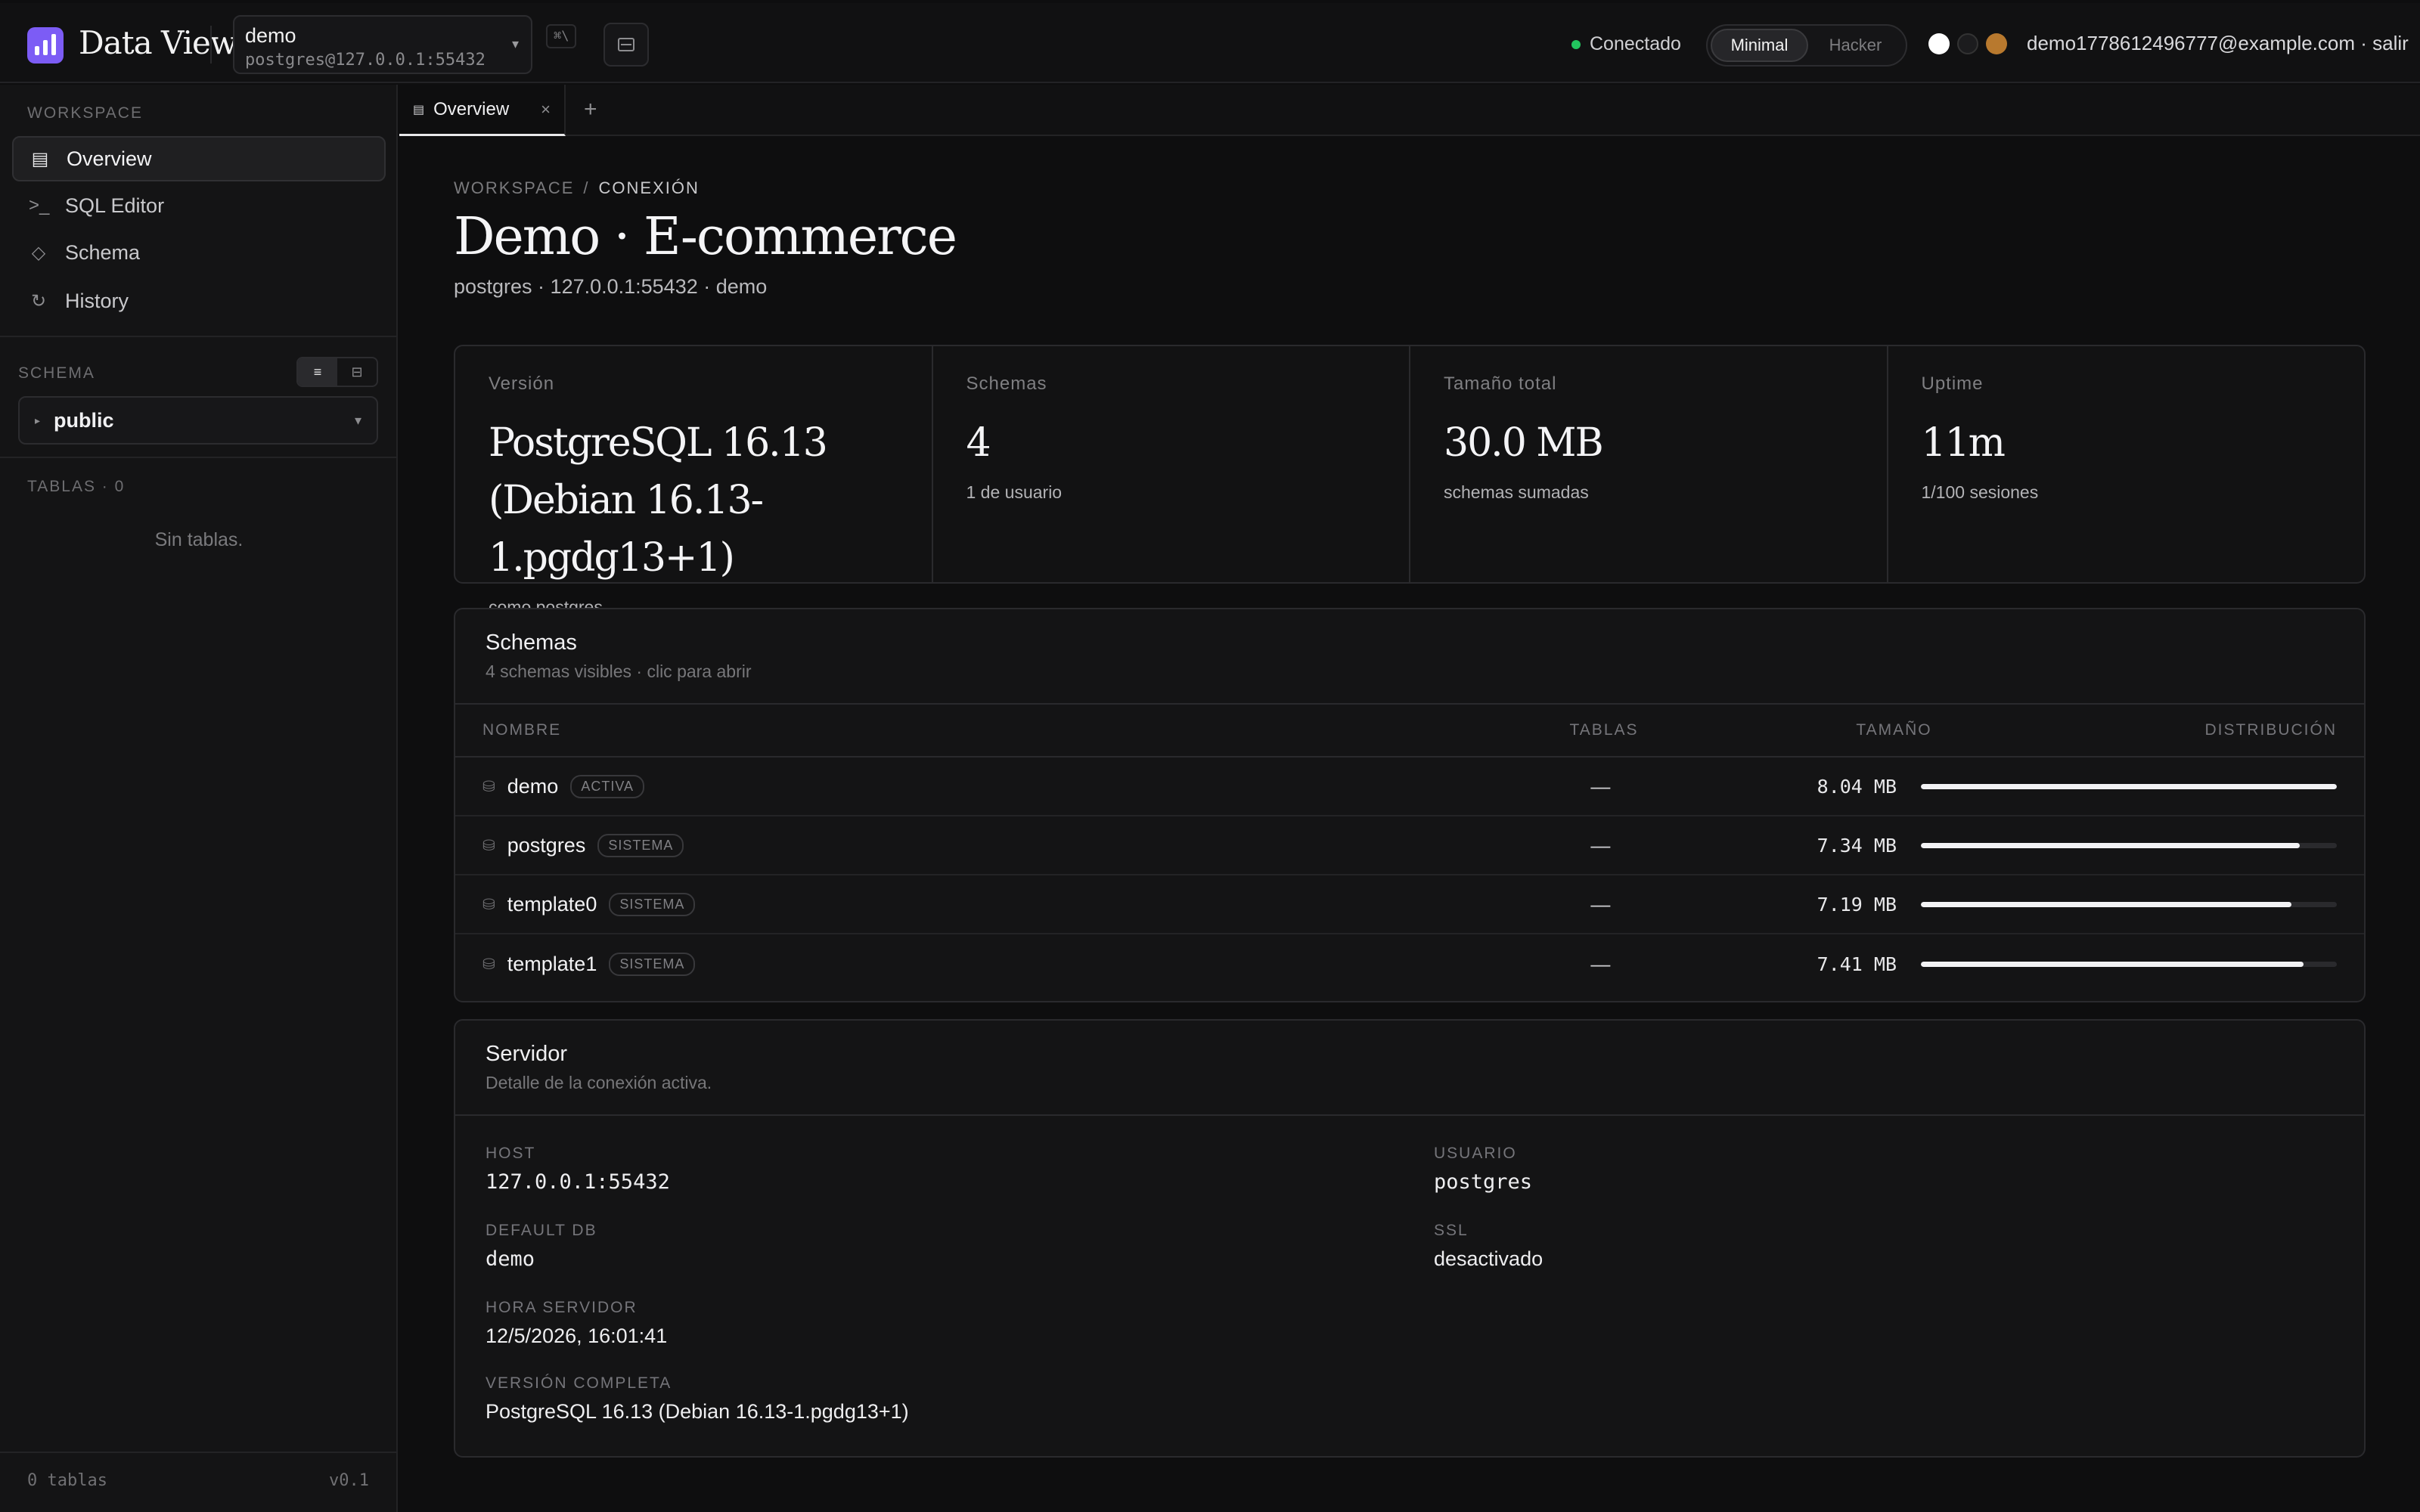 This screenshot has height=1512, width=2420. I want to click on status-dot-icon, so click(1576, 44).